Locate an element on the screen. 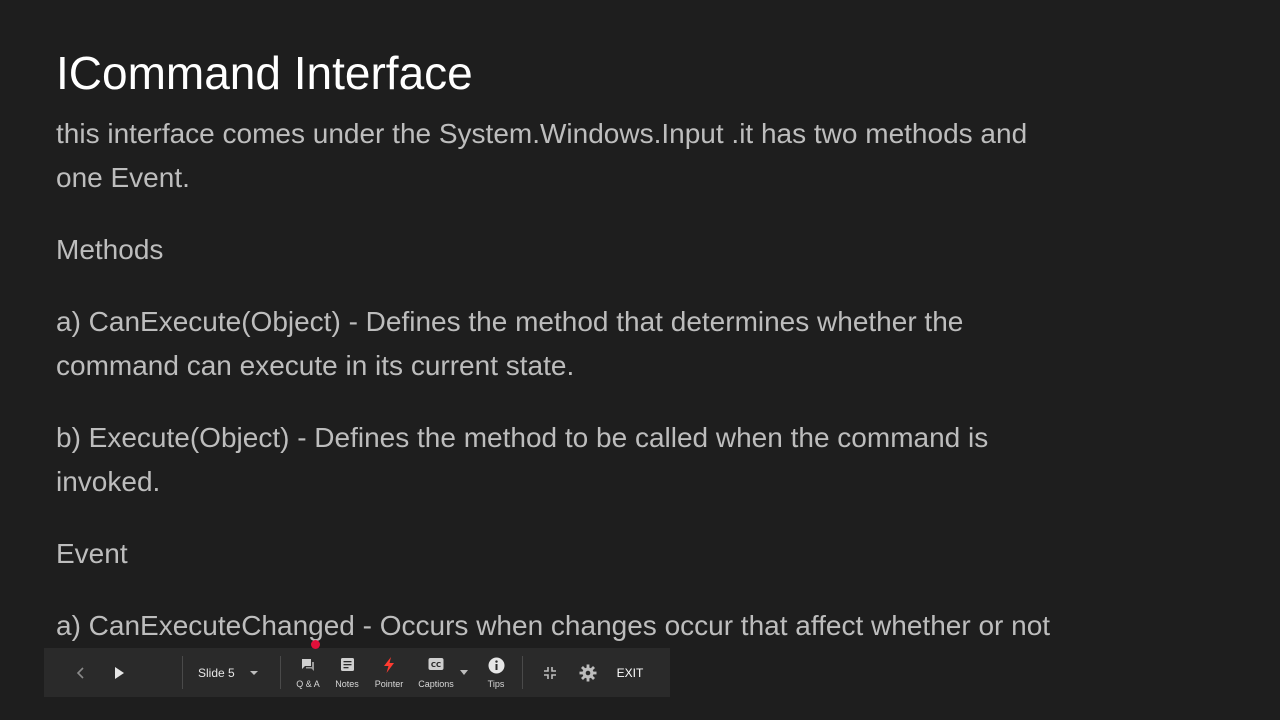  lightning-icon is located at coordinates (389, 667).